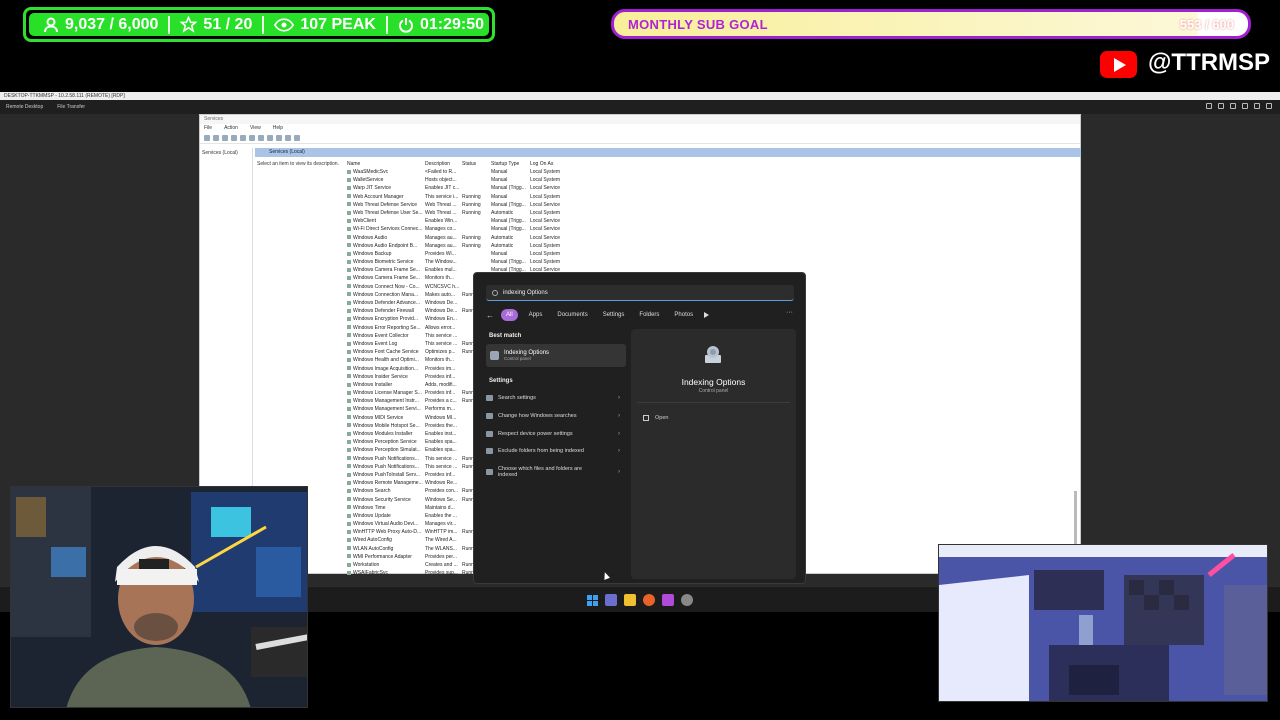 This screenshot has width=1280, height=720. Describe the element at coordinates (649, 315) in the screenshot. I see `filter-folders: Folders` at that location.